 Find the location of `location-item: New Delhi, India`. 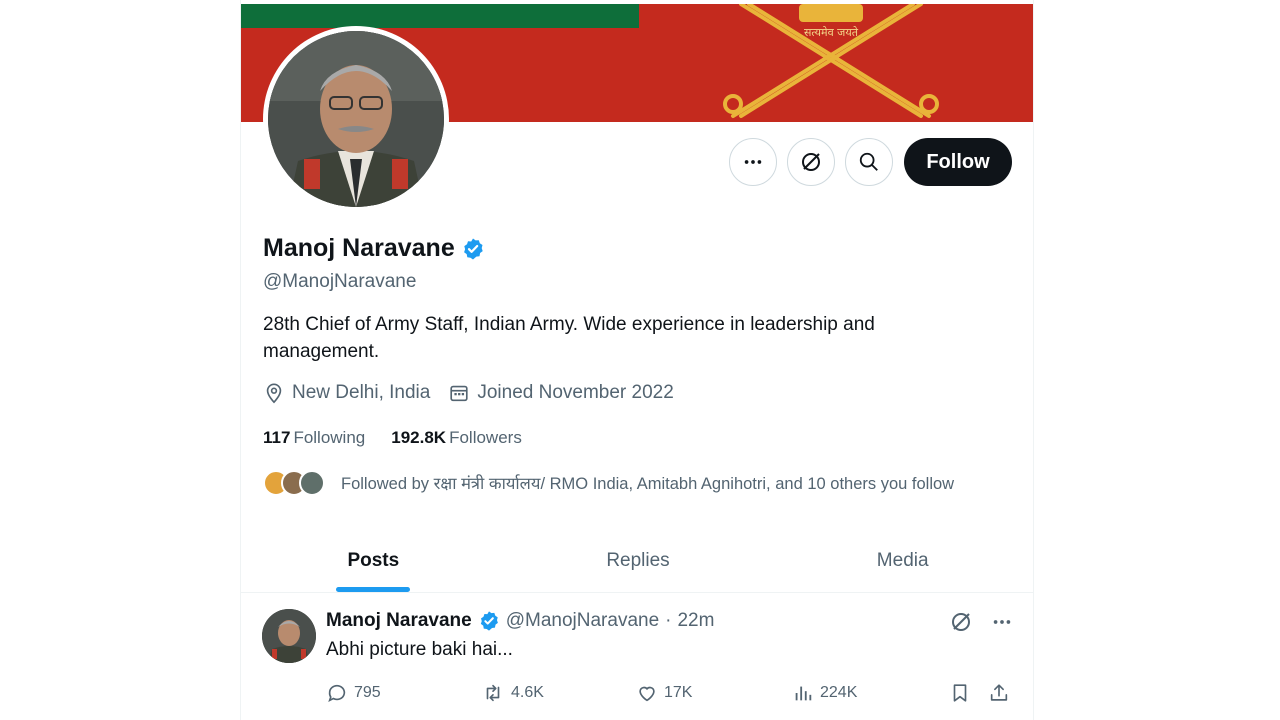

location-item: New Delhi, India is located at coordinates (346, 393).